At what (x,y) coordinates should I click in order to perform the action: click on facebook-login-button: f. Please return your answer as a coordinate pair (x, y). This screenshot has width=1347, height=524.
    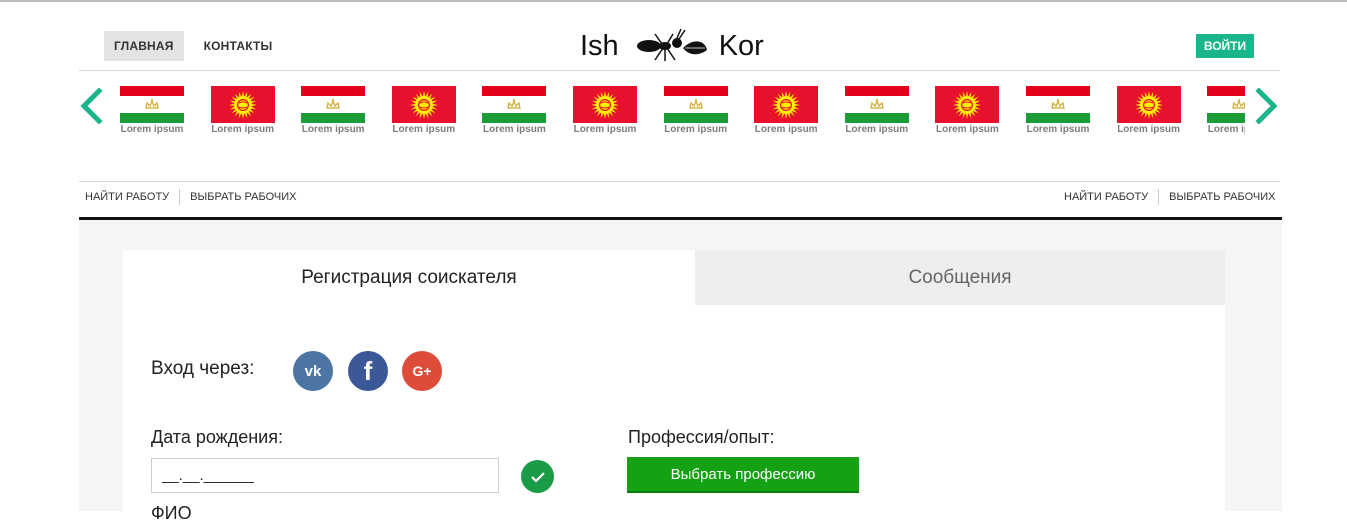
    Looking at the image, I should click on (368, 371).